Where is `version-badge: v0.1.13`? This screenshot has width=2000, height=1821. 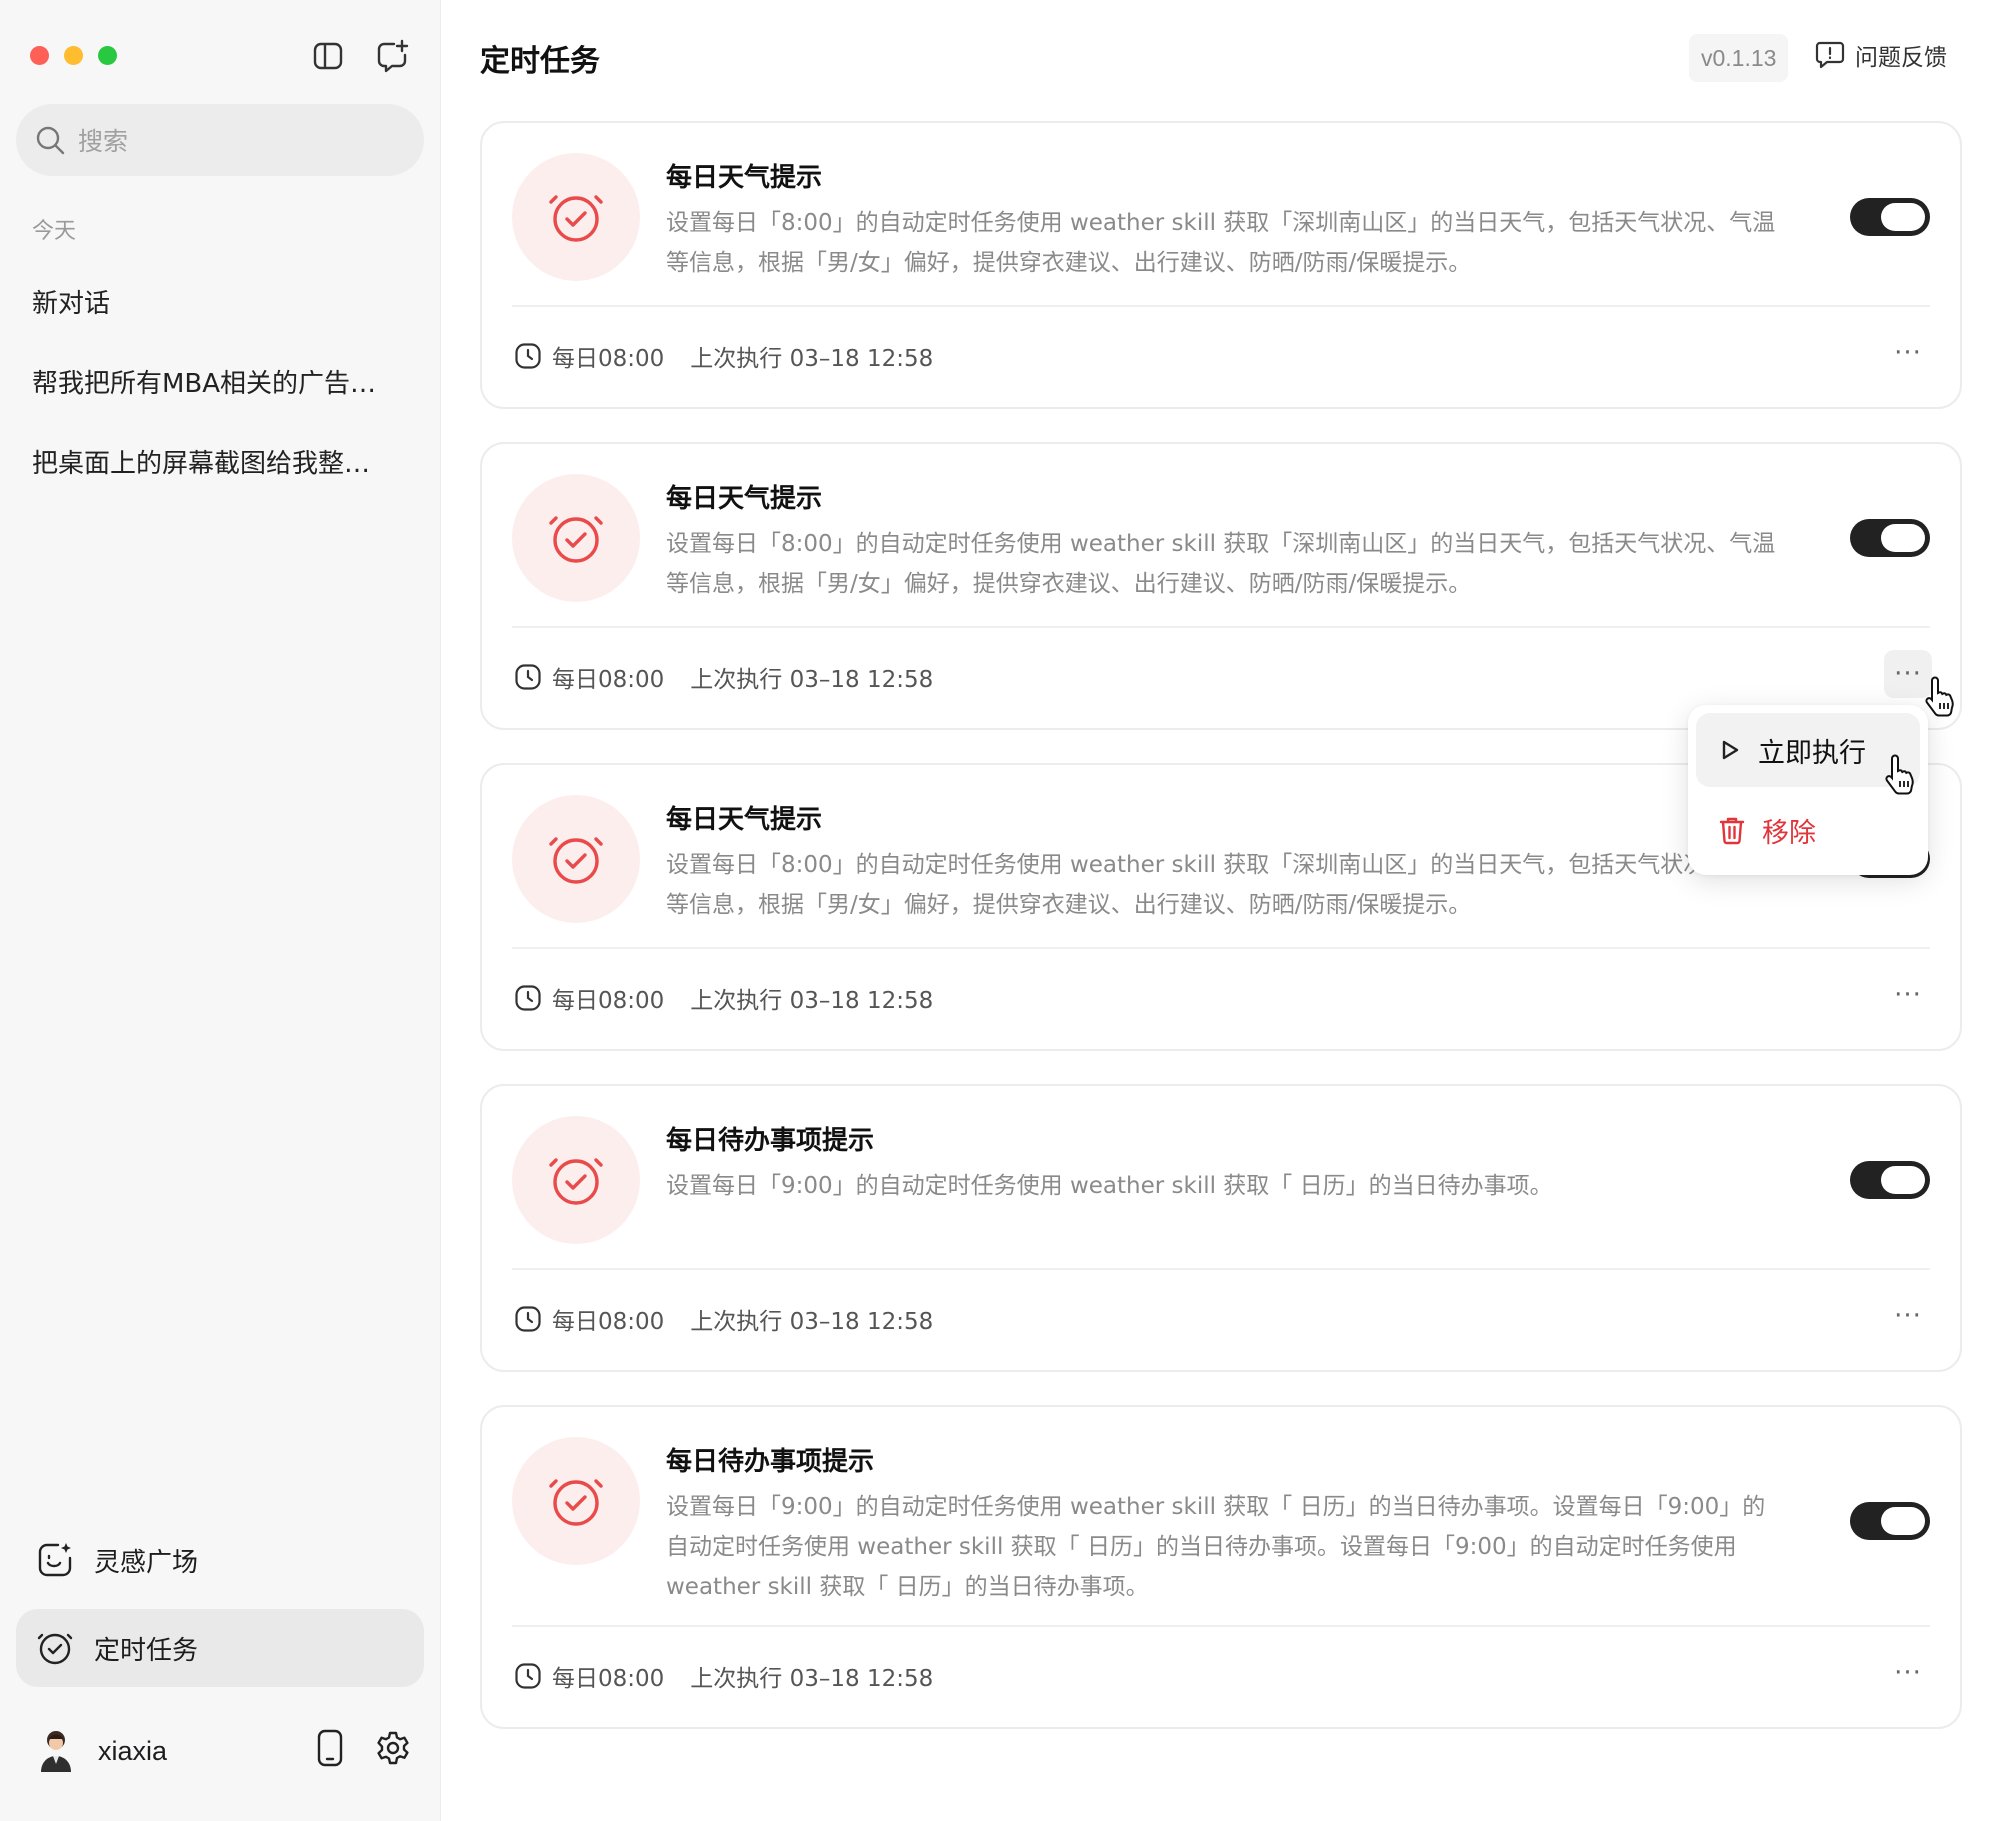 version-badge: v0.1.13 is located at coordinates (1739, 58).